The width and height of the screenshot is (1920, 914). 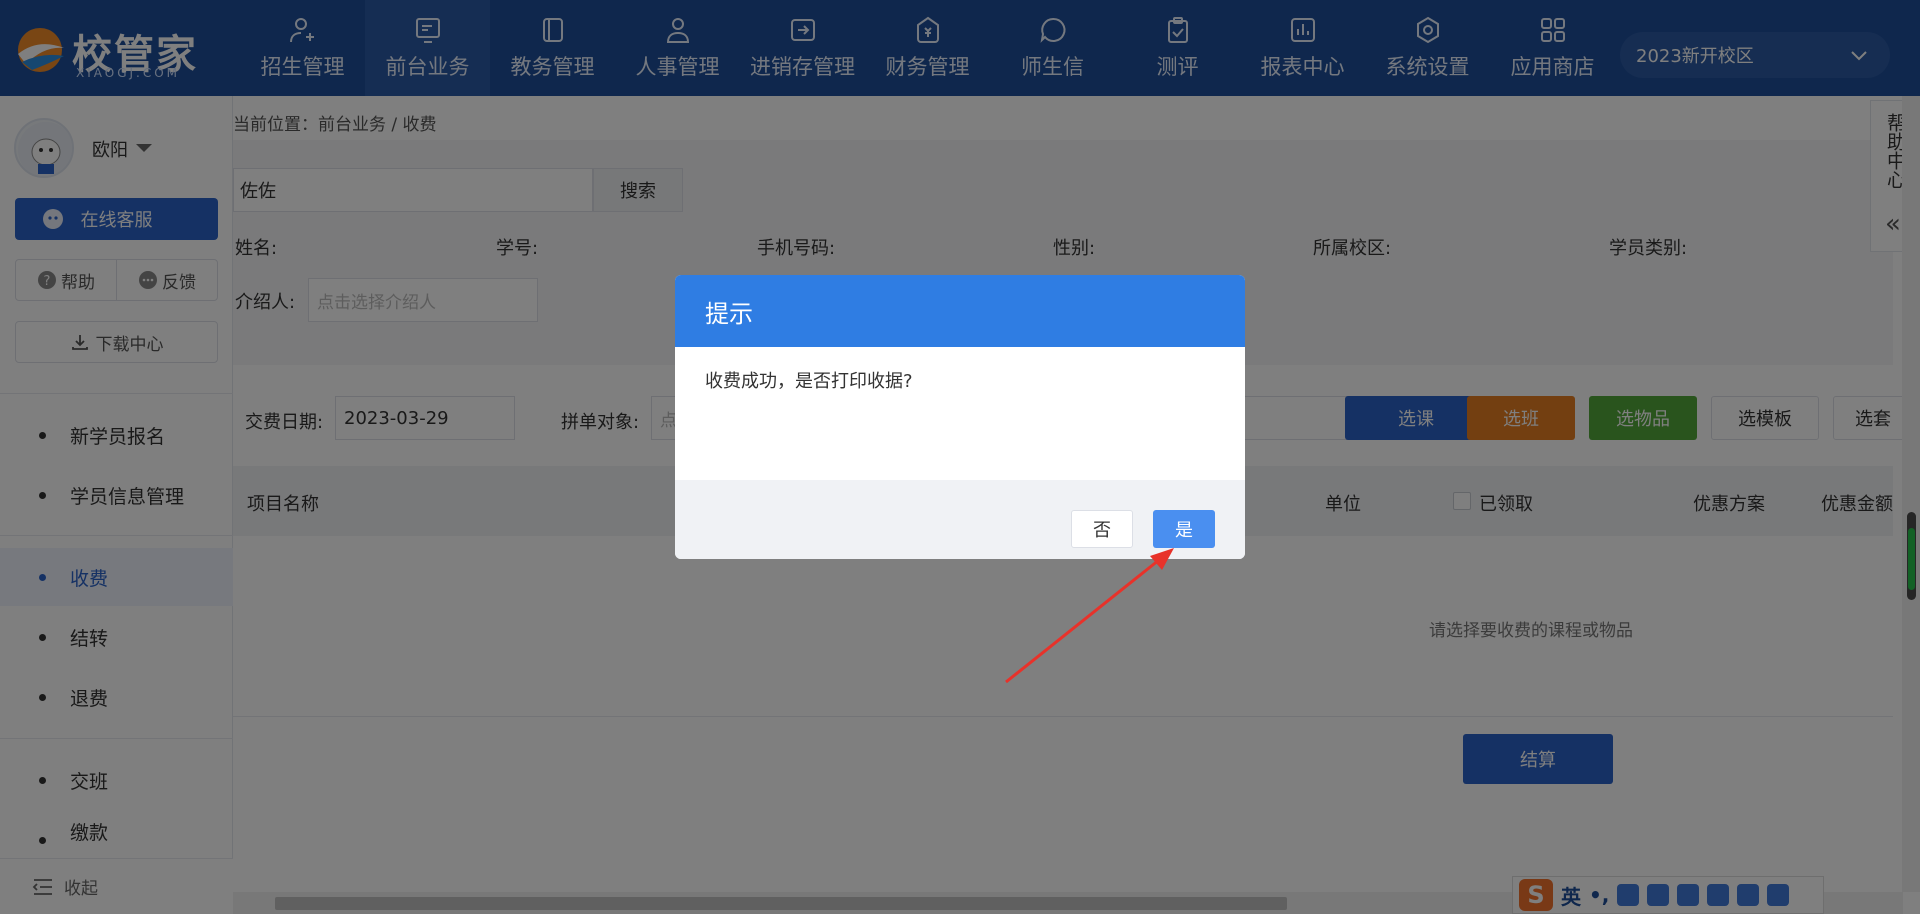 I want to click on yes-button: 是, so click(x=1184, y=529).